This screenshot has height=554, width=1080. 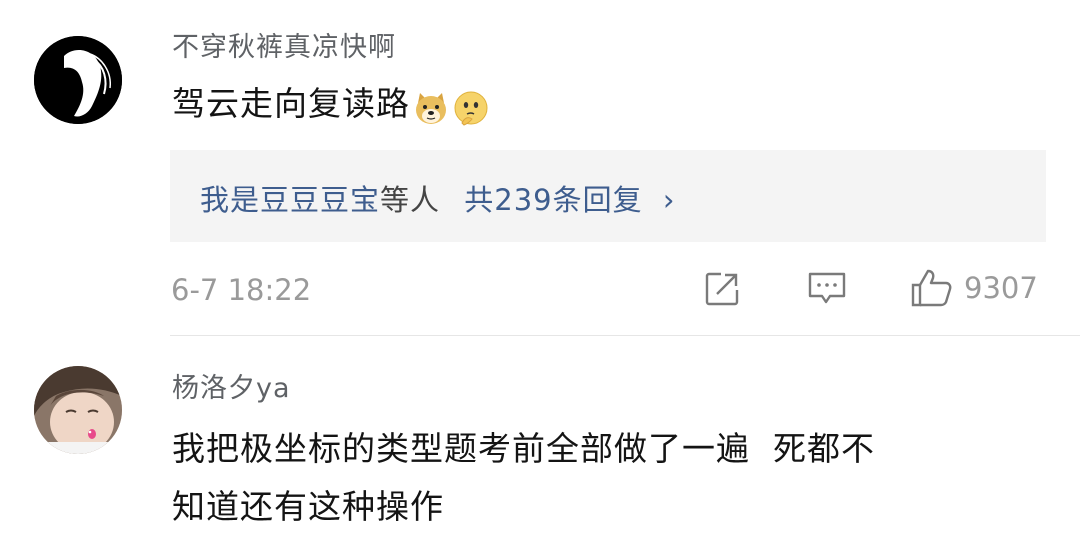 What do you see at coordinates (410, 200) in the screenshot?
I see `reply-suffix: 等人` at bounding box center [410, 200].